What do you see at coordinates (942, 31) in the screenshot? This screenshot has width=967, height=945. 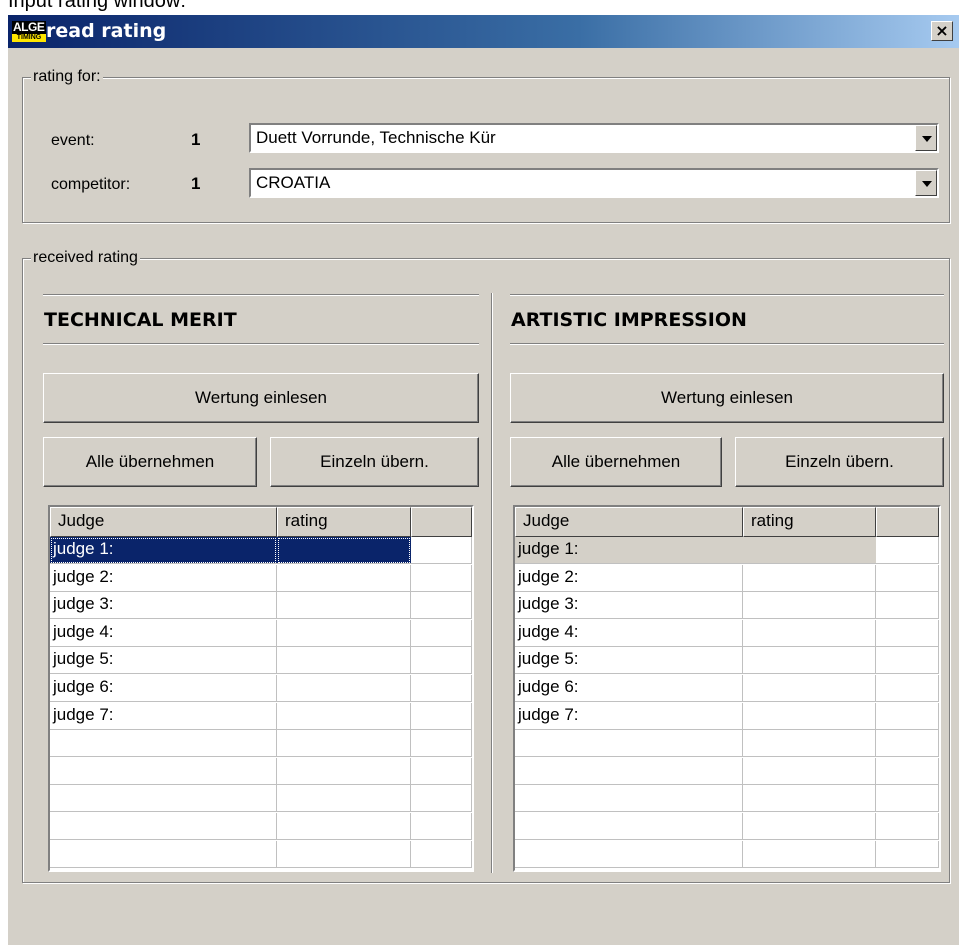 I see `close-button: ×` at bounding box center [942, 31].